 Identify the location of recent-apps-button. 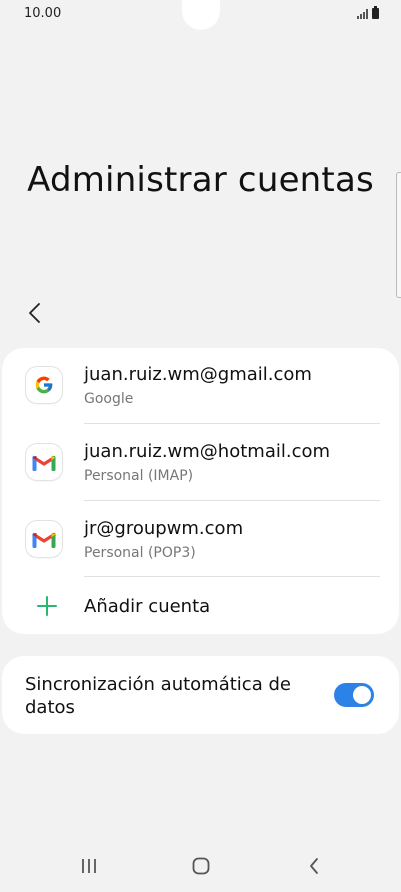
(89, 866).